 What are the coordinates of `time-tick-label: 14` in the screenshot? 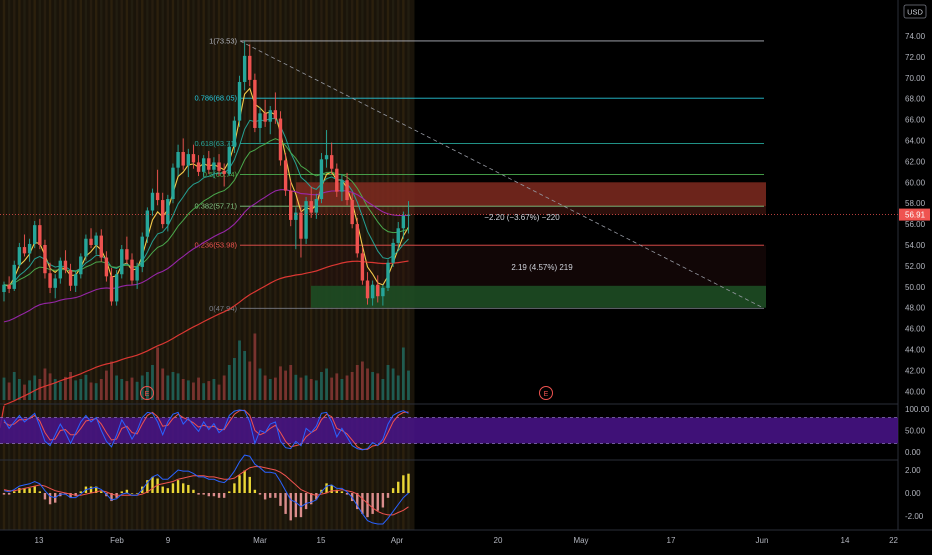 It's located at (845, 540).